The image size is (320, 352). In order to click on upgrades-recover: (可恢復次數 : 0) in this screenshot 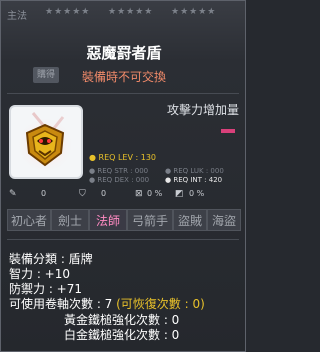, I will do `click(160, 304)`.